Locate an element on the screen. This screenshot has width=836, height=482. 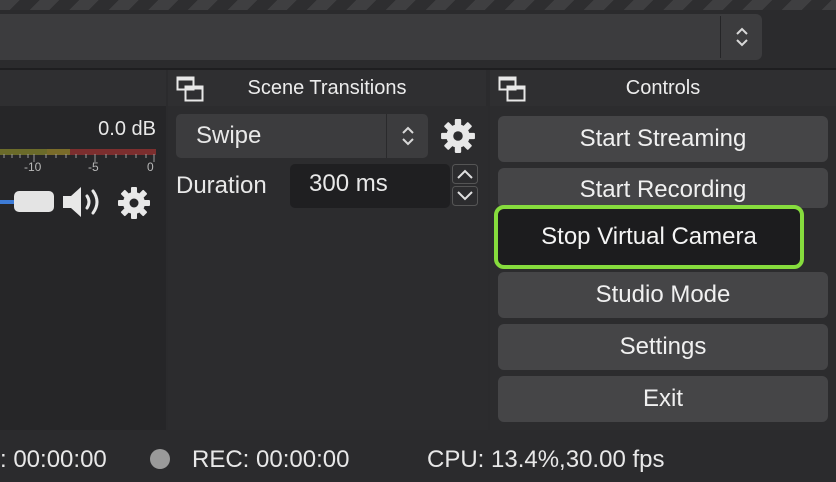
window-top-stripe is located at coordinates (418, 5).